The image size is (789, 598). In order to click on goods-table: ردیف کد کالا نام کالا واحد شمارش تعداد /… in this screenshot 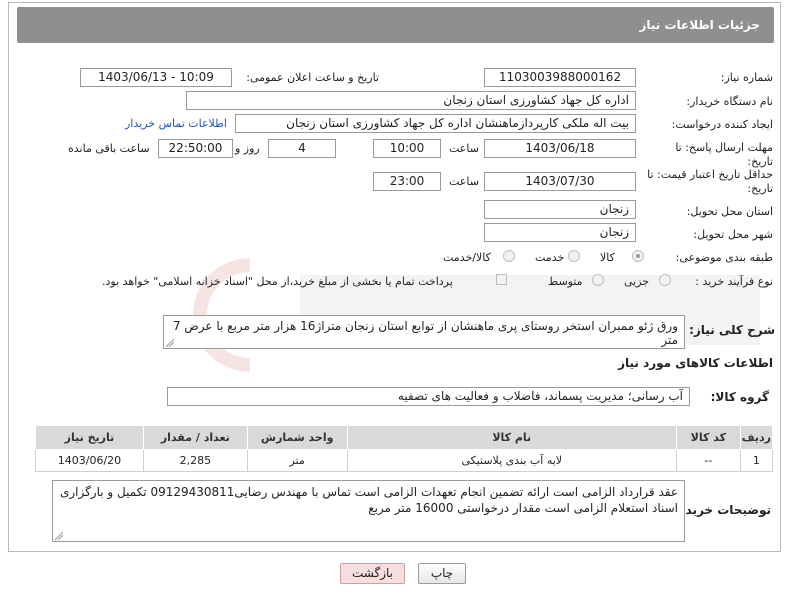, I will do `click(404, 448)`.